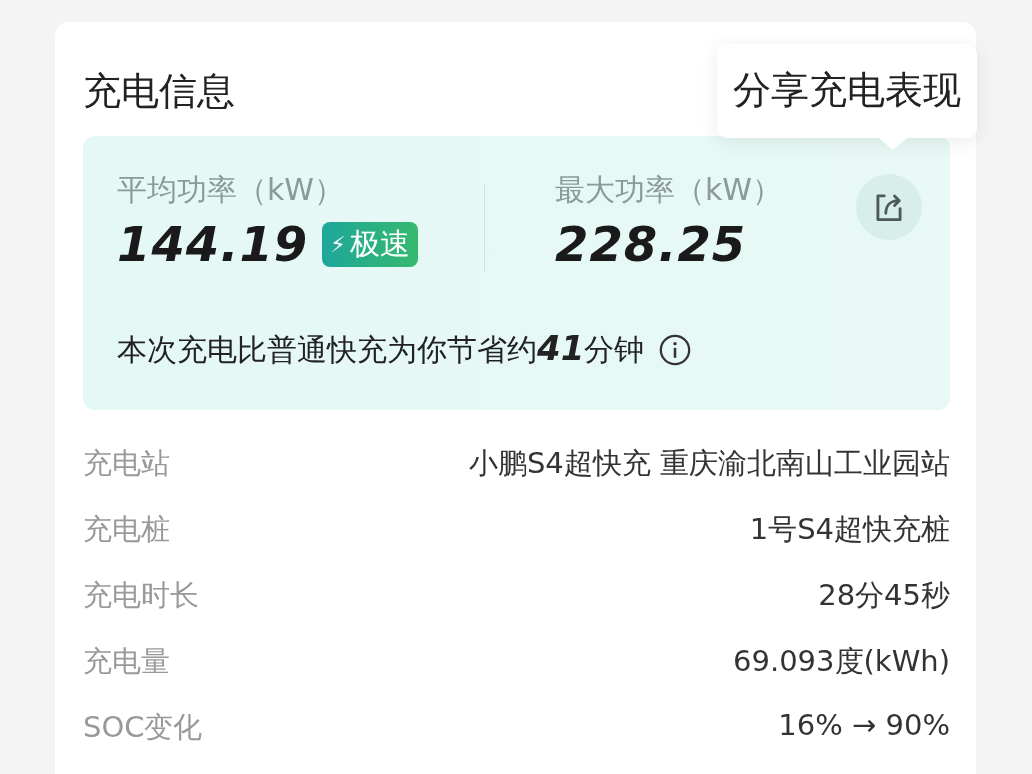 This screenshot has width=1032, height=774. I want to click on tooltip-pointer, so click(893, 143).